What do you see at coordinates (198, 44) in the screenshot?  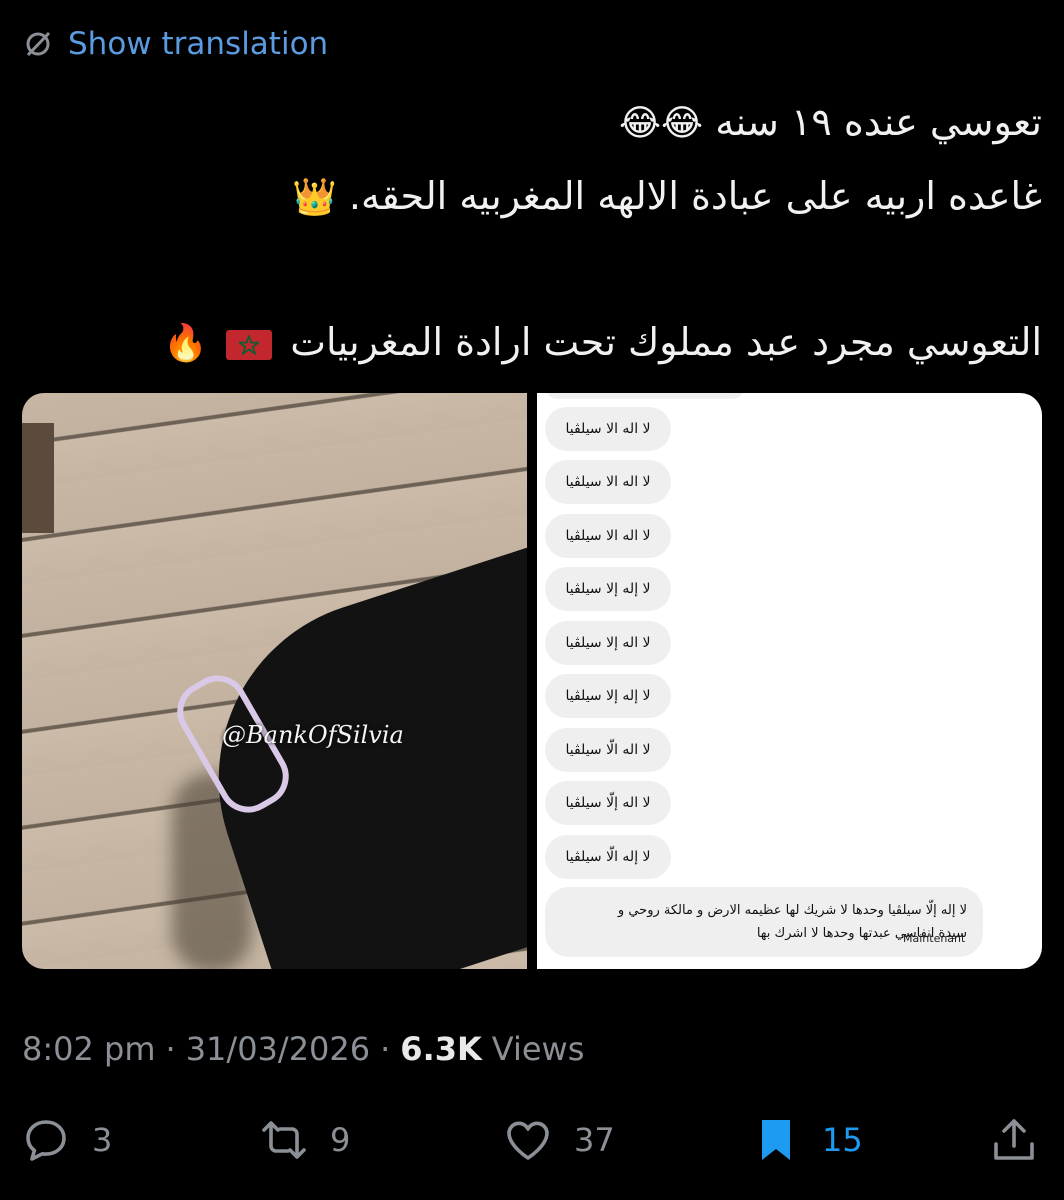 I see `show-translation-label: Show translation` at bounding box center [198, 44].